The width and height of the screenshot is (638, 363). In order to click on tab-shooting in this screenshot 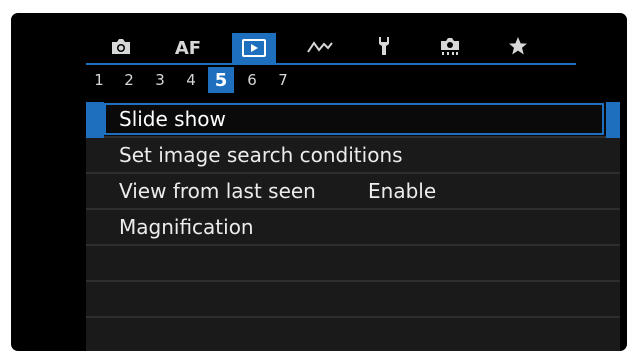, I will do `click(121, 48)`.